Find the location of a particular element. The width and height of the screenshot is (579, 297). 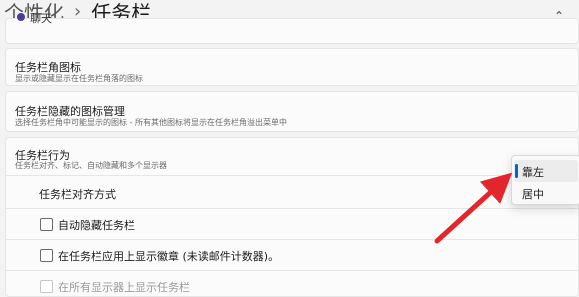

cutoff-settings-card: 聊天 ⌃ is located at coordinates (292, 26).